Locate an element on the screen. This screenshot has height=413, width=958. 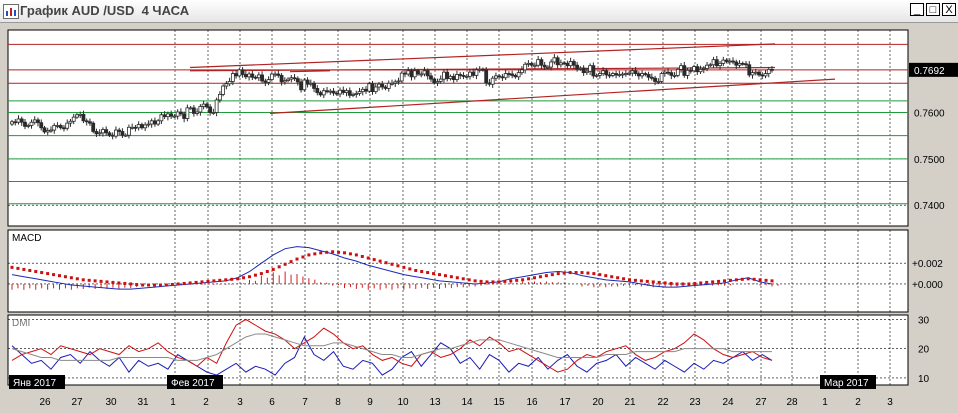
date-axis-label: 28 is located at coordinates (792, 402).